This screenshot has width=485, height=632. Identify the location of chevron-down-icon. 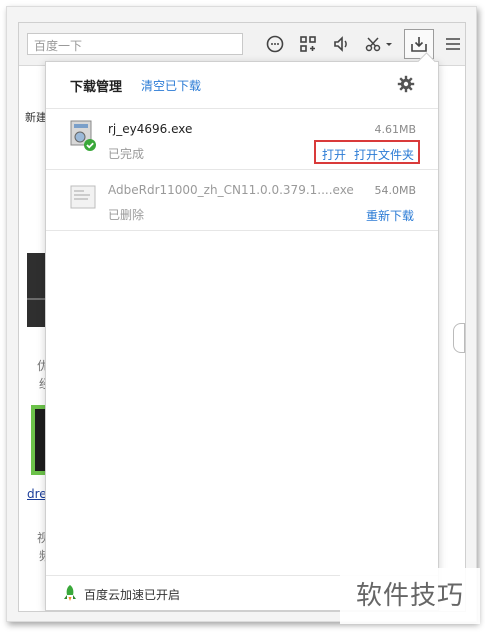
(389, 44).